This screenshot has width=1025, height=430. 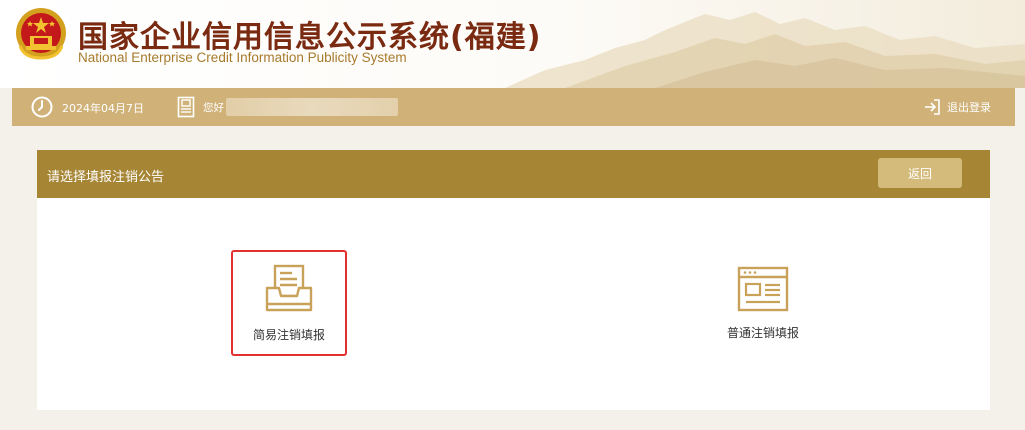 What do you see at coordinates (288, 335) in the screenshot?
I see `simple-deregistration-label: 简易注销填报` at bounding box center [288, 335].